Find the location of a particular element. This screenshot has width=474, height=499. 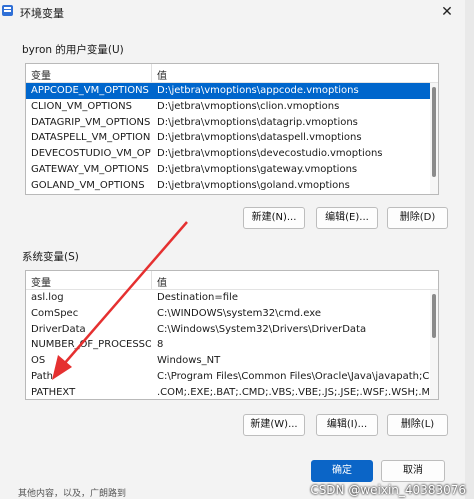

arrow-shaft is located at coordinates (125, 293).